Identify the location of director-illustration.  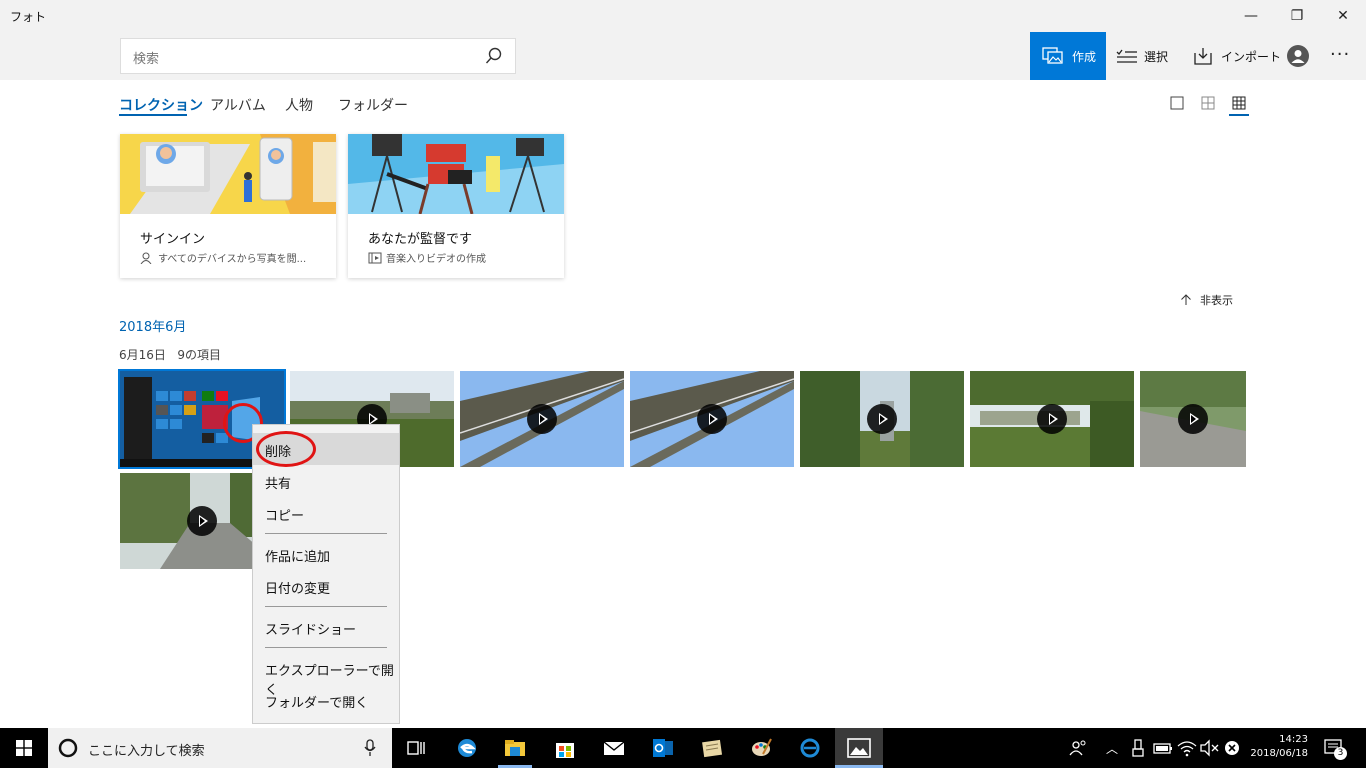
(456, 174).